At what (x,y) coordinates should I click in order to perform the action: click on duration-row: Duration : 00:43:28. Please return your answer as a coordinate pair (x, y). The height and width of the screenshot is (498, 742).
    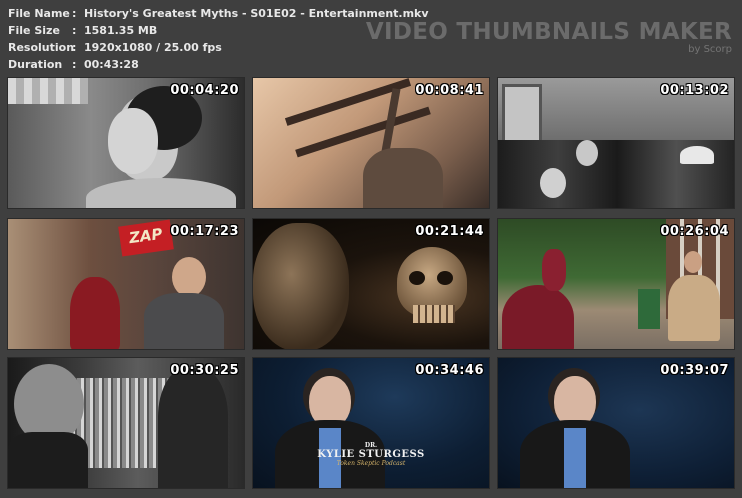
    Looking at the image, I should click on (218, 64).